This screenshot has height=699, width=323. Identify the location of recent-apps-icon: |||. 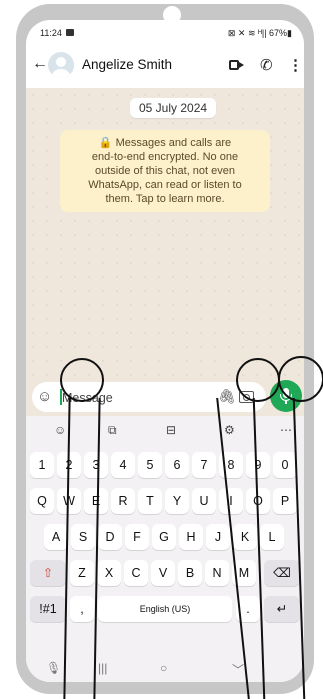
(102, 668).